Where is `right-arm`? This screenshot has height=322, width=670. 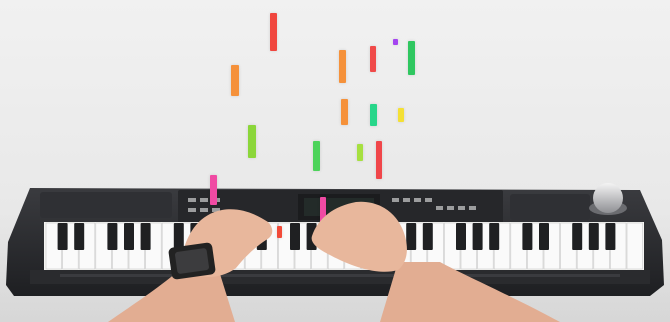
right-arm is located at coordinates (470, 292).